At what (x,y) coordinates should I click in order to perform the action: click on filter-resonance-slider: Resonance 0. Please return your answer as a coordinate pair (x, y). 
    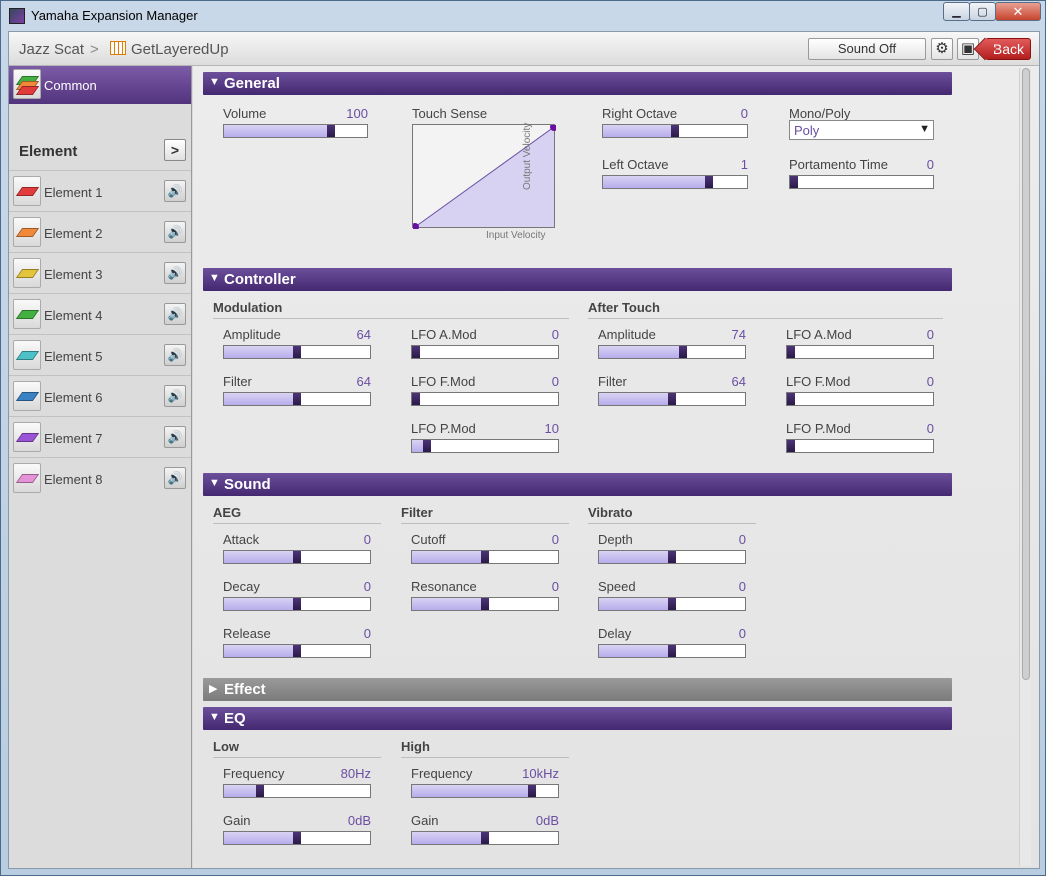
    Looking at the image, I should click on (485, 597).